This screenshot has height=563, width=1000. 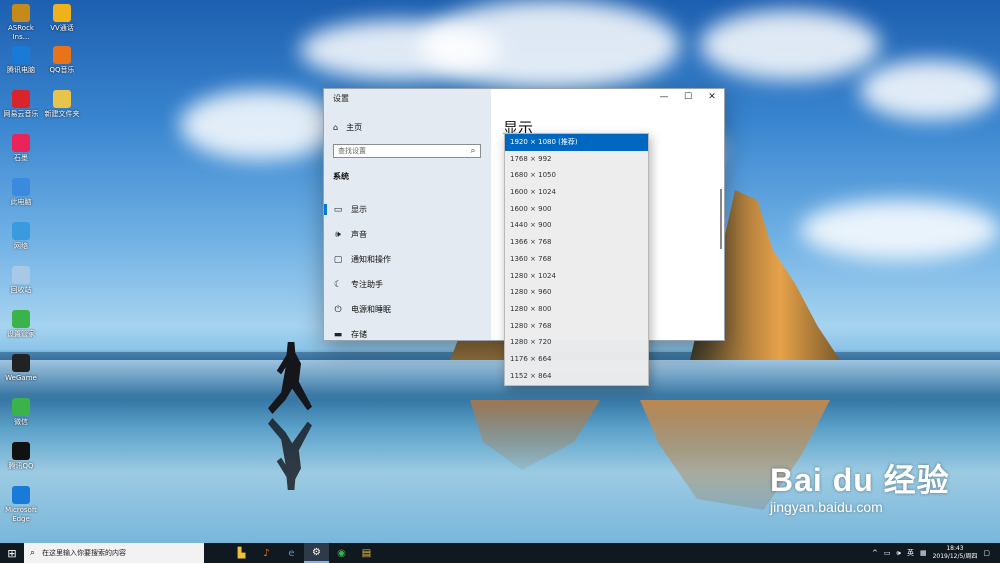 I want to click on settings-search-box: ⌕, so click(x=407, y=151).